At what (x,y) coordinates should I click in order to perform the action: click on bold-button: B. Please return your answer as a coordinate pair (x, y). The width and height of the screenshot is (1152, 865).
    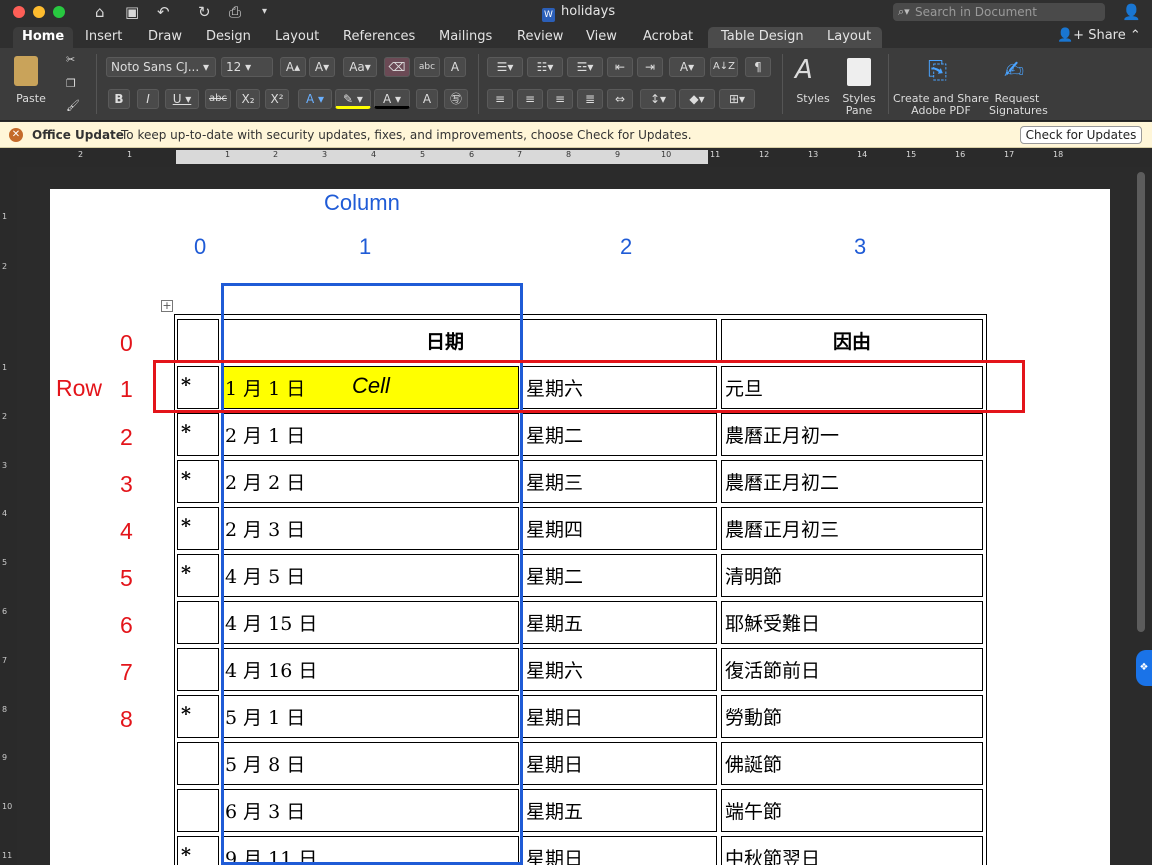
    Looking at the image, I should click on (119, 99).